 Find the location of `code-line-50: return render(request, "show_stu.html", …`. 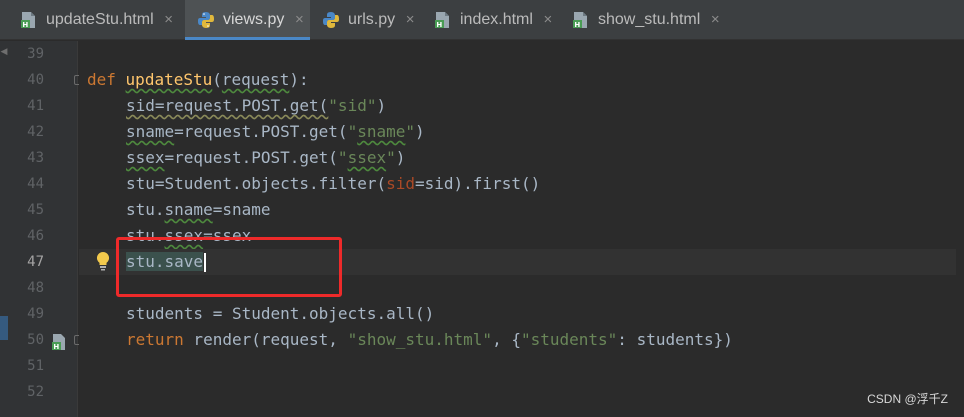

code-line-50: return render(request, "show_stu.html", … is located at coordinates (521, 340).